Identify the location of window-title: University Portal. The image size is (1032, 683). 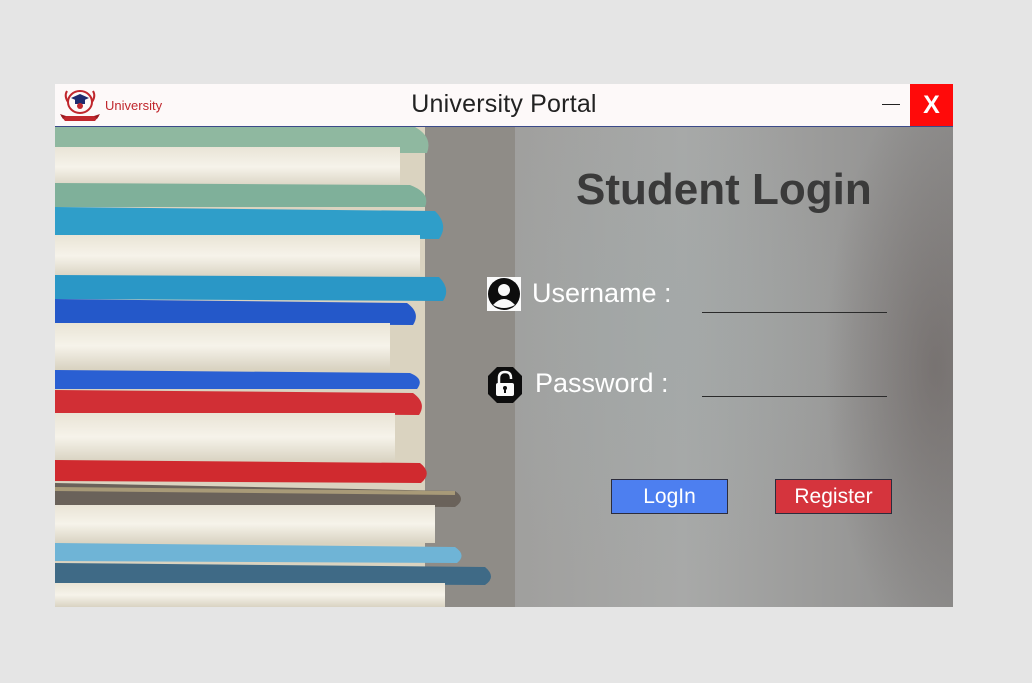
(504, 104).